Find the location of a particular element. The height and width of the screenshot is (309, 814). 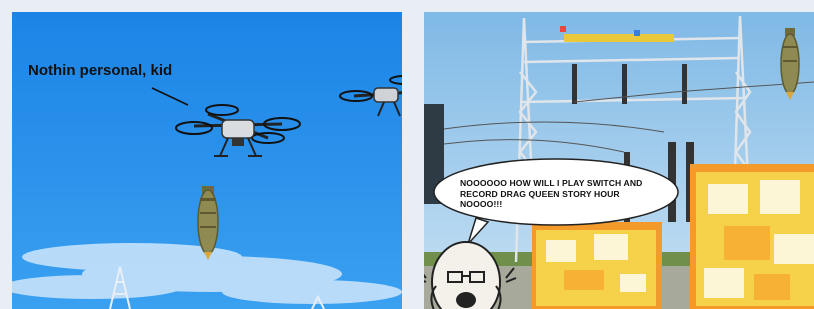

panel-caption: Nothin personal, kid is located at coordinates (100, 70).